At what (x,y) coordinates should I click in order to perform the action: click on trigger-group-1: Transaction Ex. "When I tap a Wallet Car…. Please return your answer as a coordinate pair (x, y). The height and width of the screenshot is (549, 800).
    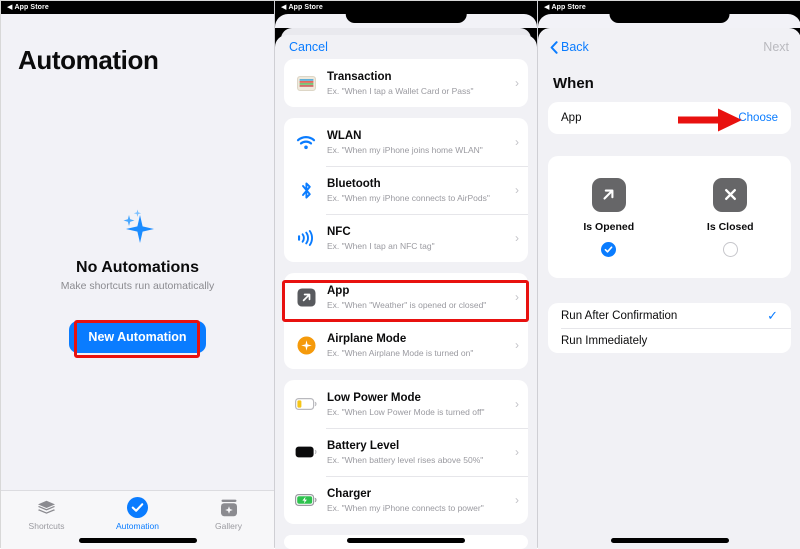
    Looking at the image, I should click on (406, 83).